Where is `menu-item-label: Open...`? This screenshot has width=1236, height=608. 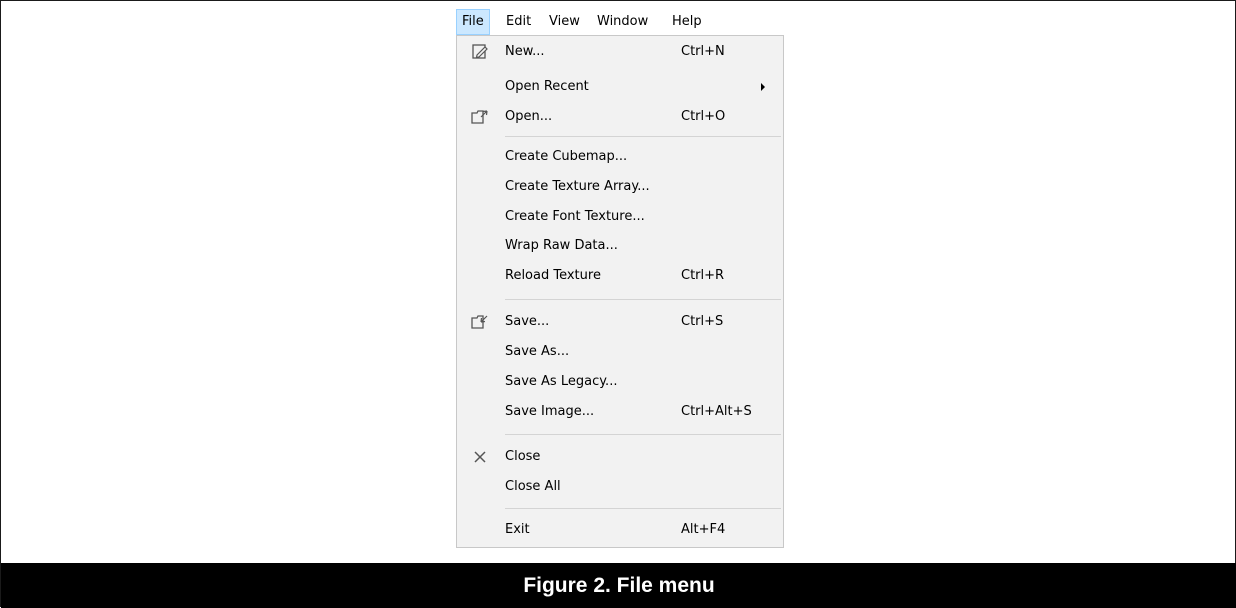
menu-item-label: Open... is located at coordinates (529, 116).